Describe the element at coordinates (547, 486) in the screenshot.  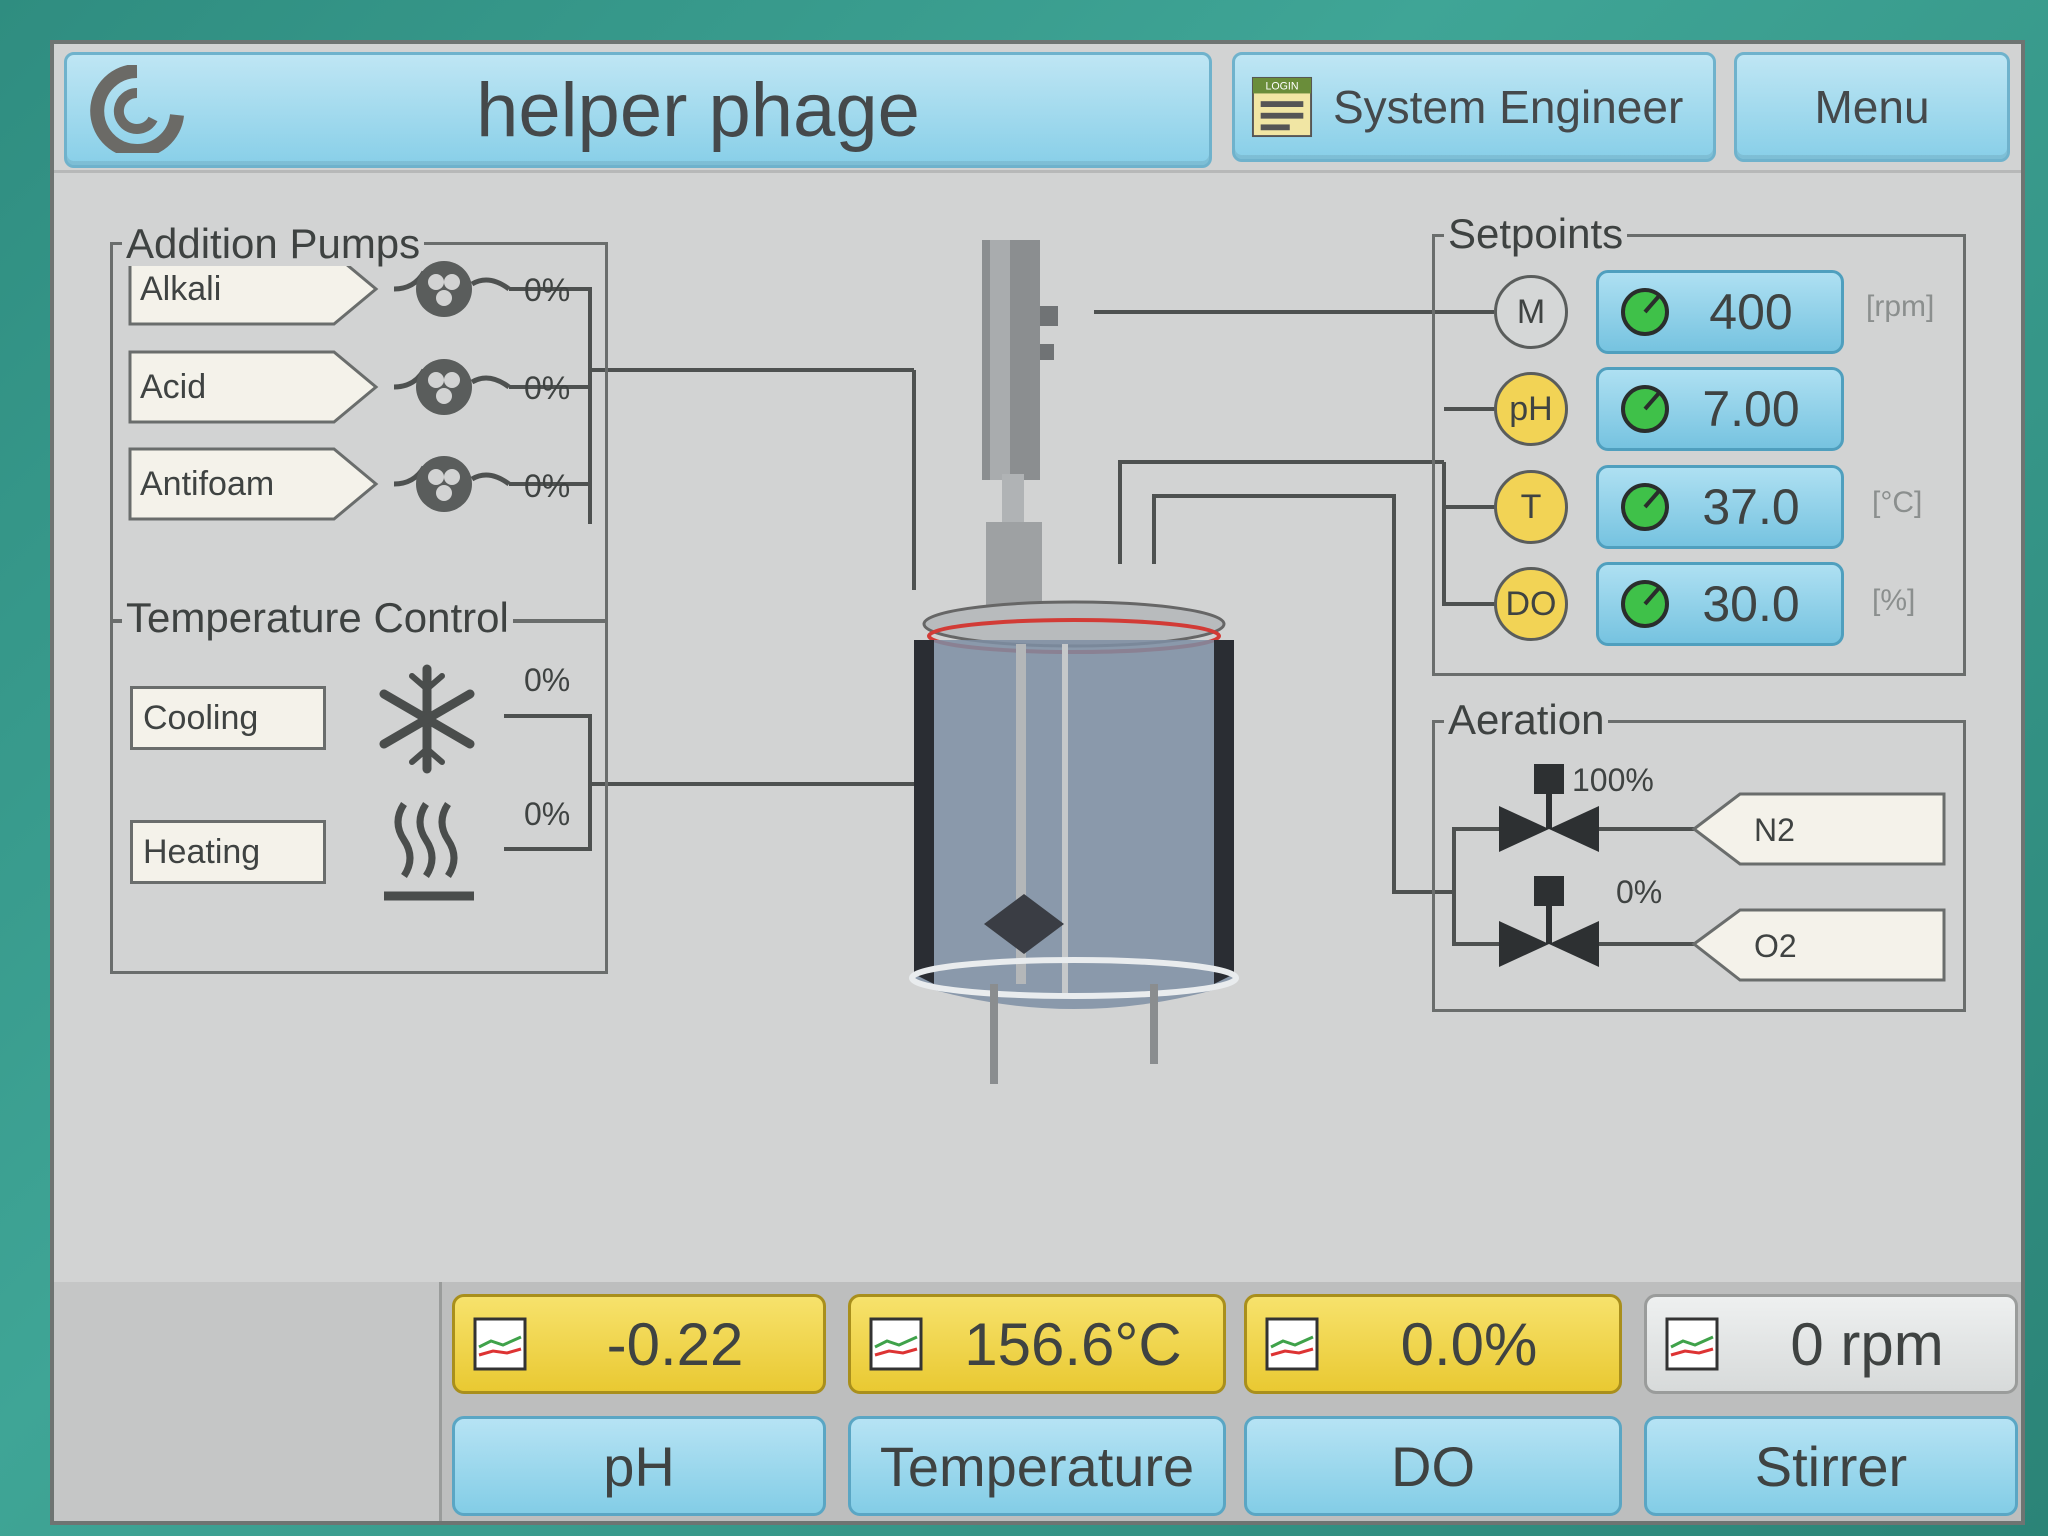
I see `pump-antifoam-value: 0%` at that location.